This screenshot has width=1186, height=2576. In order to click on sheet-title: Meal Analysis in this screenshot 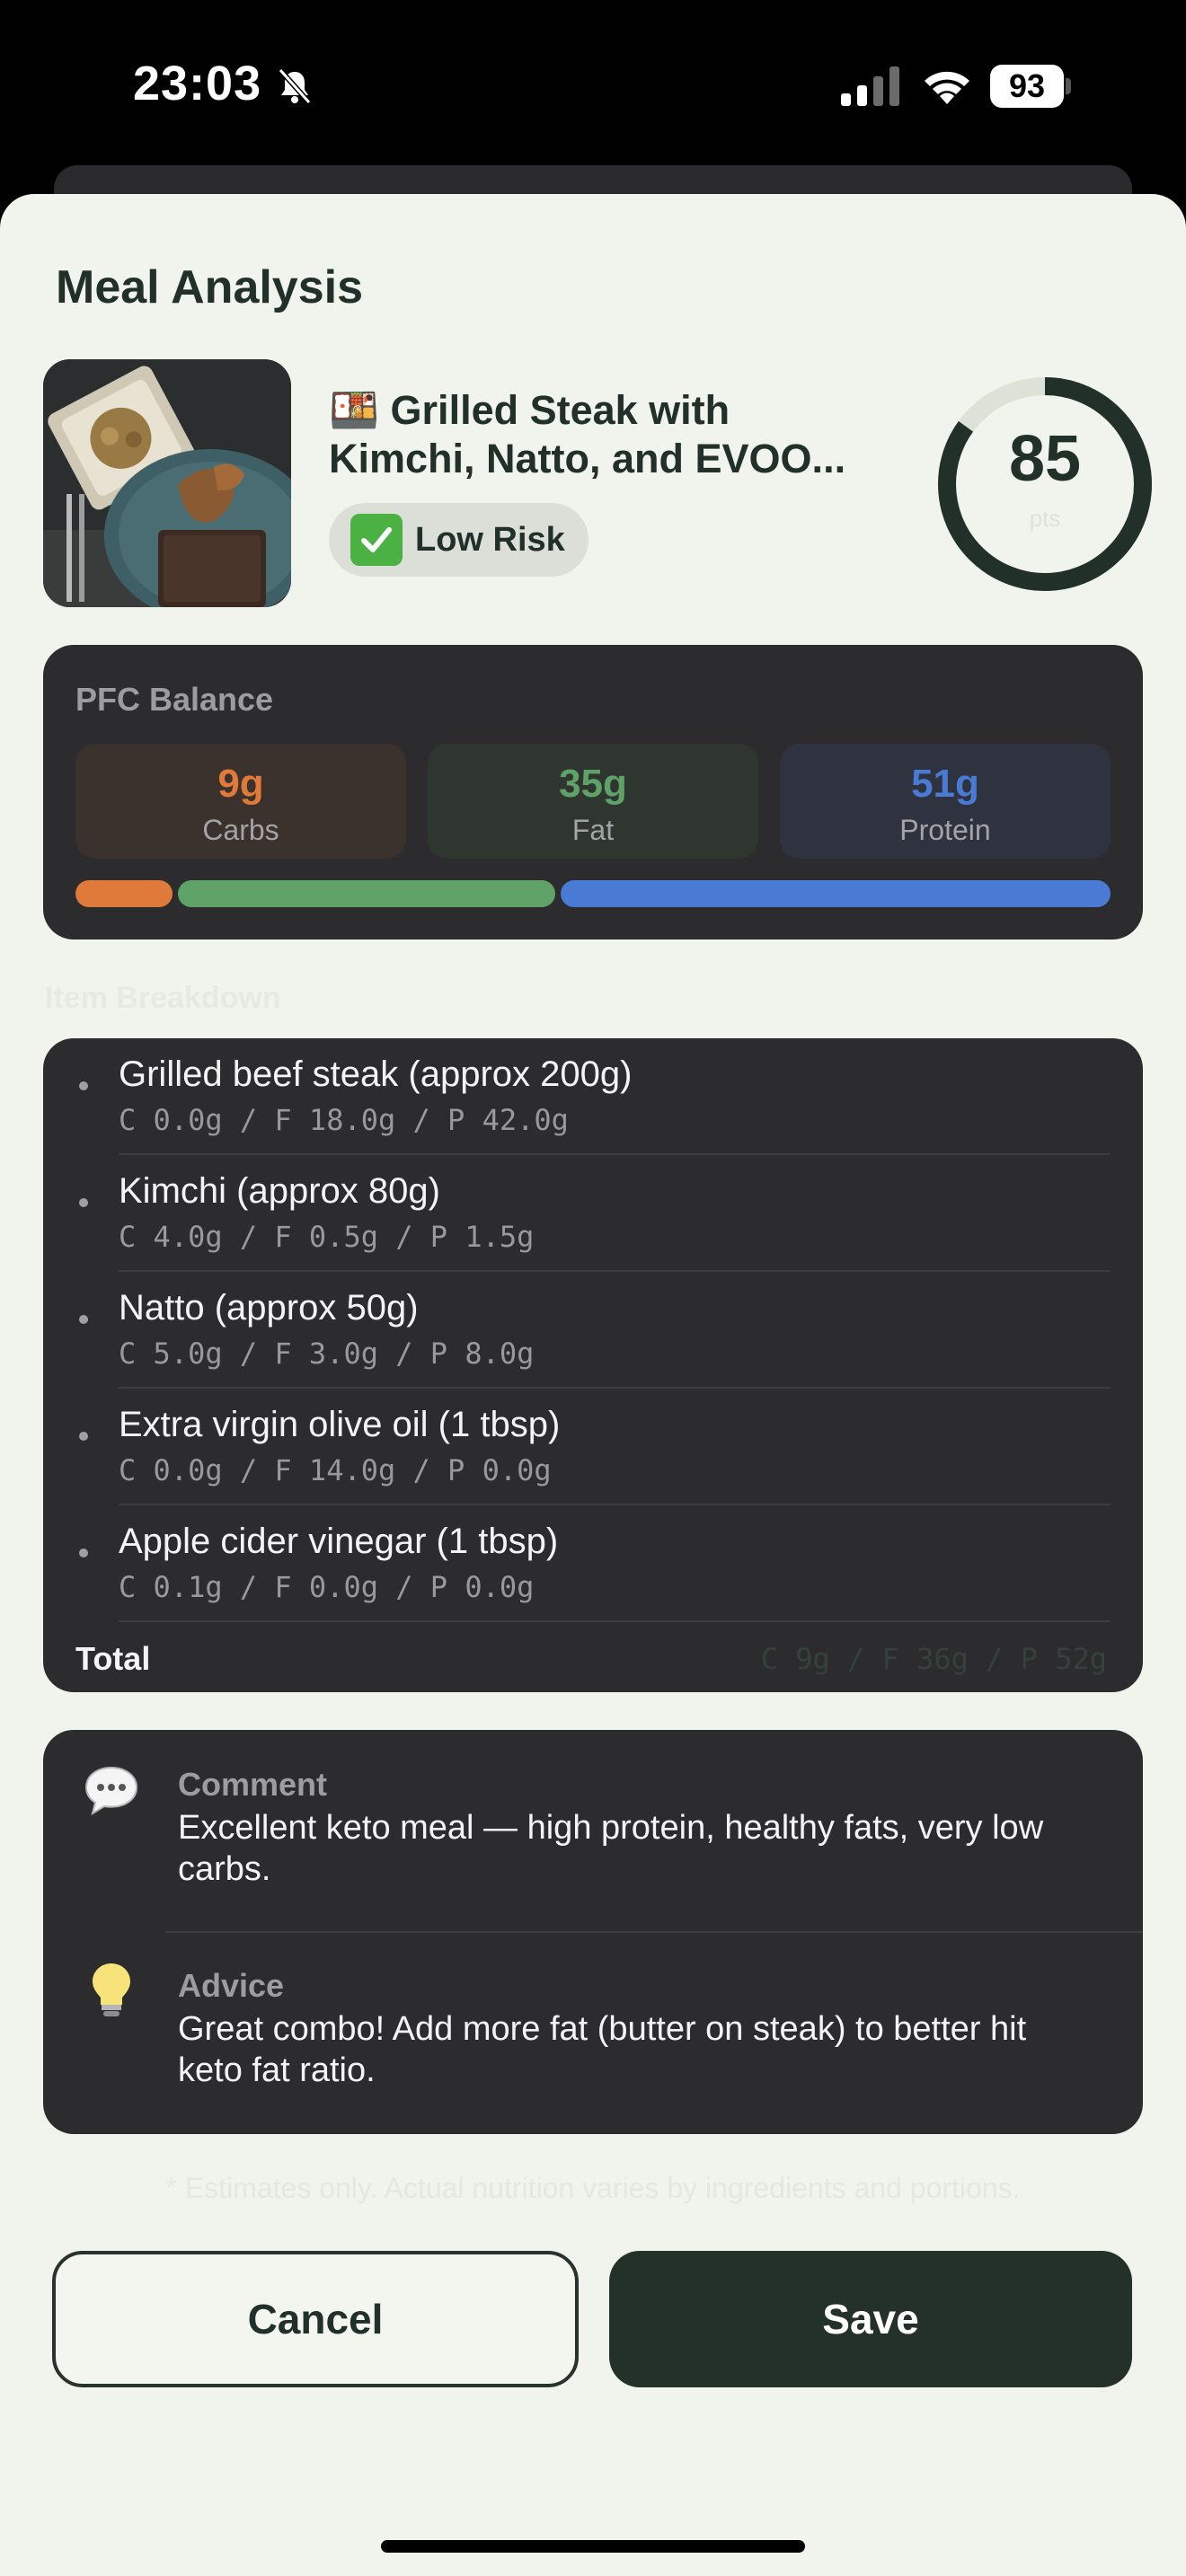, I will do `click(210, 287)`.